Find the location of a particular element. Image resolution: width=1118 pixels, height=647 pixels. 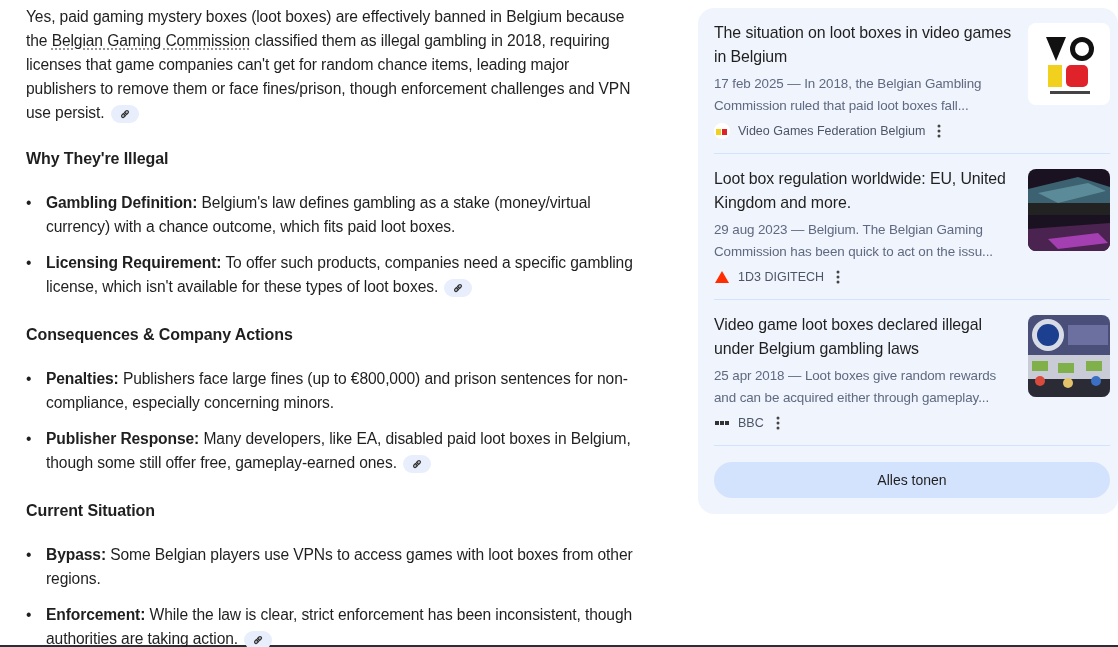

bullet-text: Gambling Definition: Belgium's law defines gambling as a stake (money/virtual currency) with a chance outcome, which fits paid loot boxes. is located at coordinates (318, 214).